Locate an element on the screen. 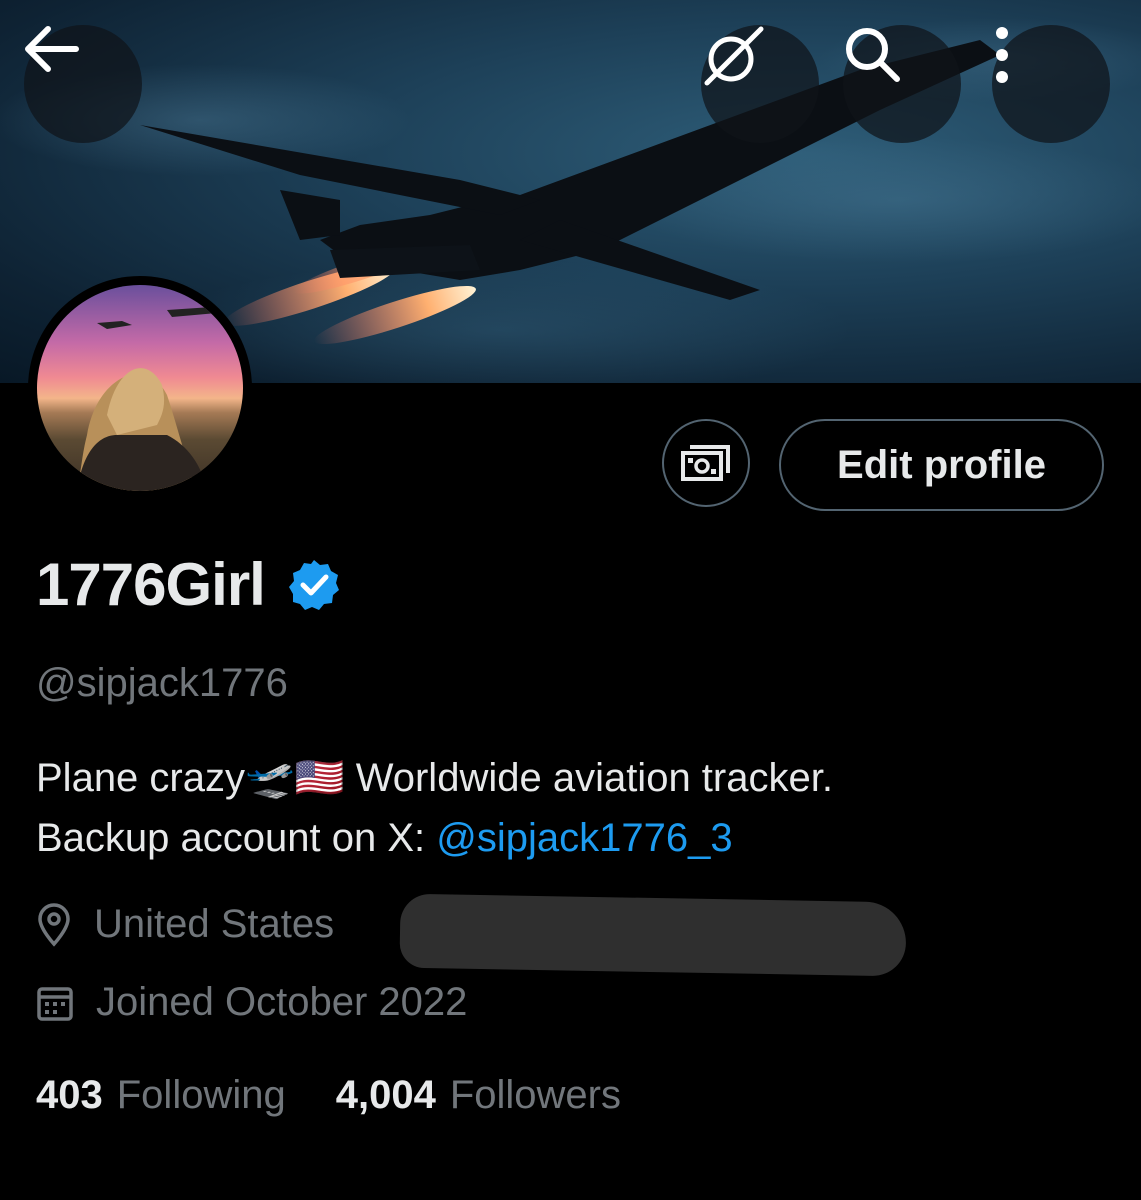 The image size is (1141, 1200). arrow-left-icon is located at coordinates (52, 49).